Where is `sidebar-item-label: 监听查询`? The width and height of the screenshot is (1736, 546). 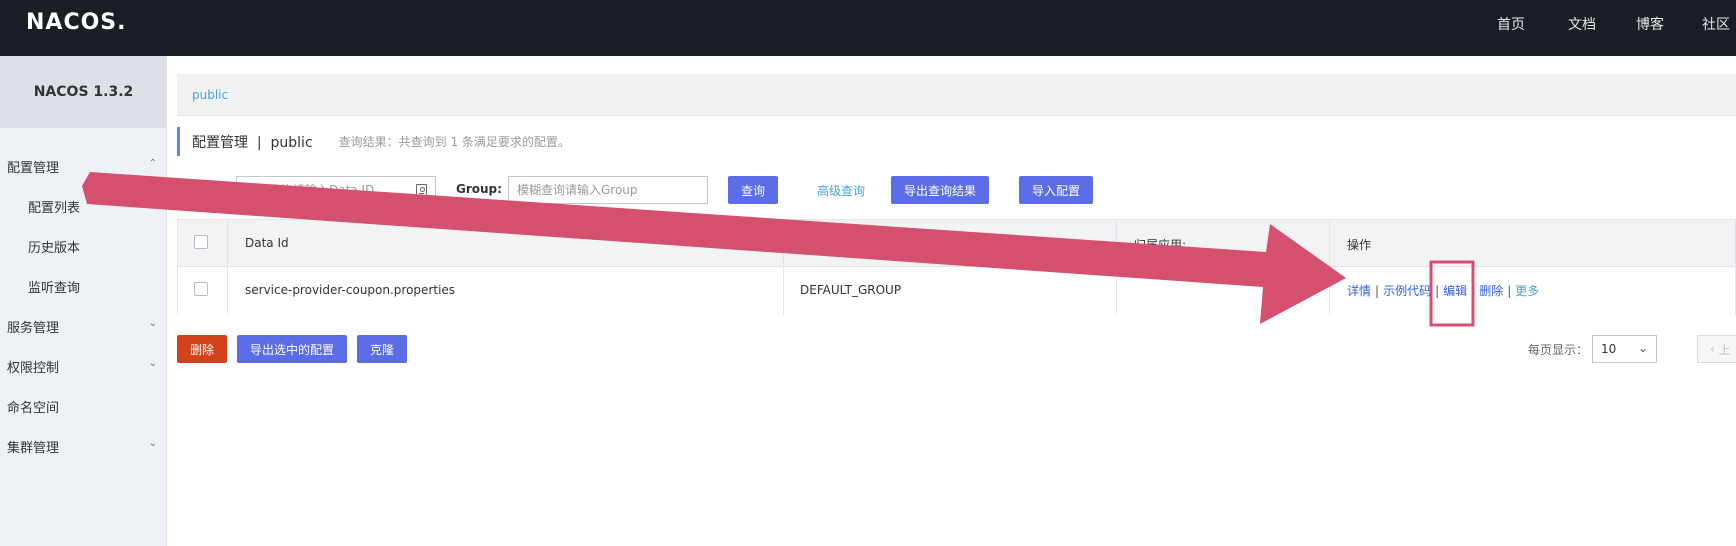 sidebar-item-label: 监听查询 is located at coordinates (54, 288).